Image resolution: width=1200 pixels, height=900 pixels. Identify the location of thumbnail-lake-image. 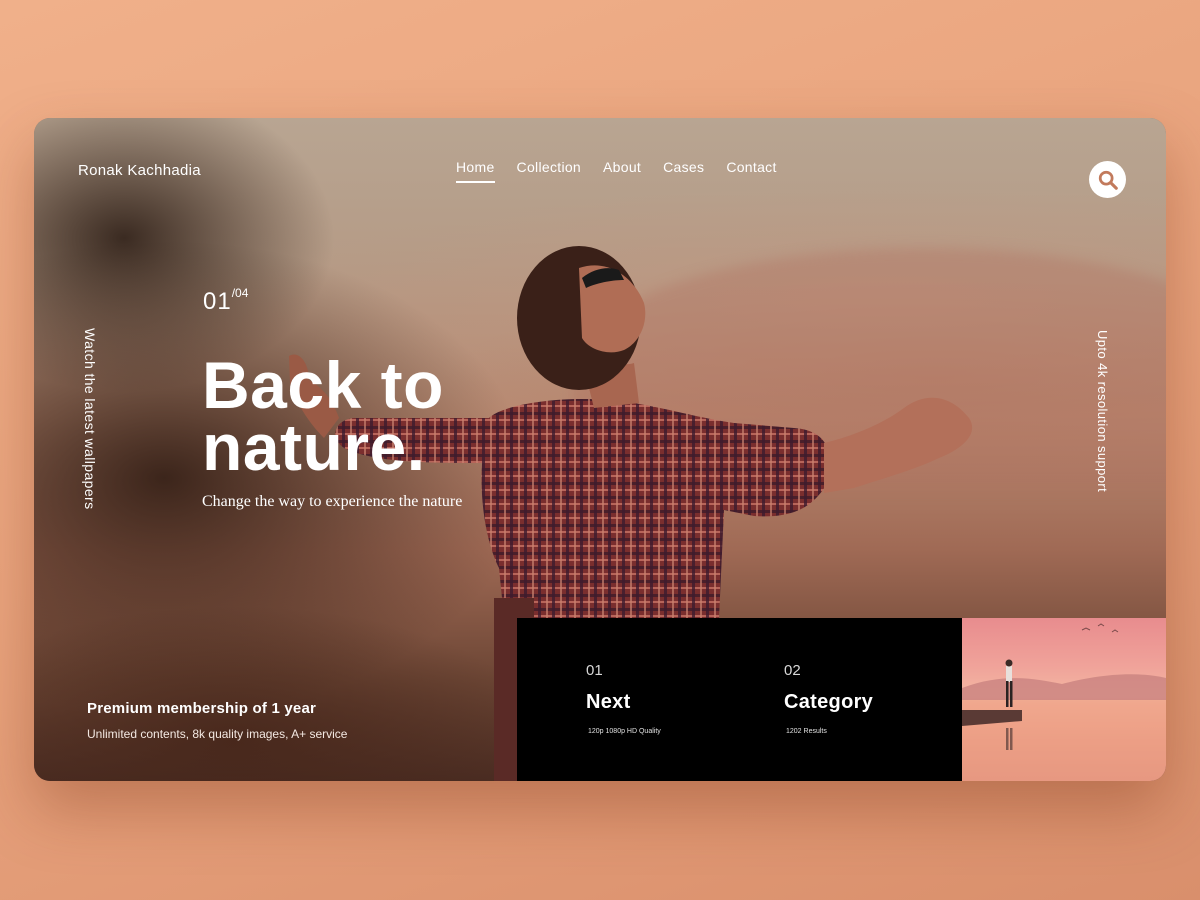
(1064, 702).